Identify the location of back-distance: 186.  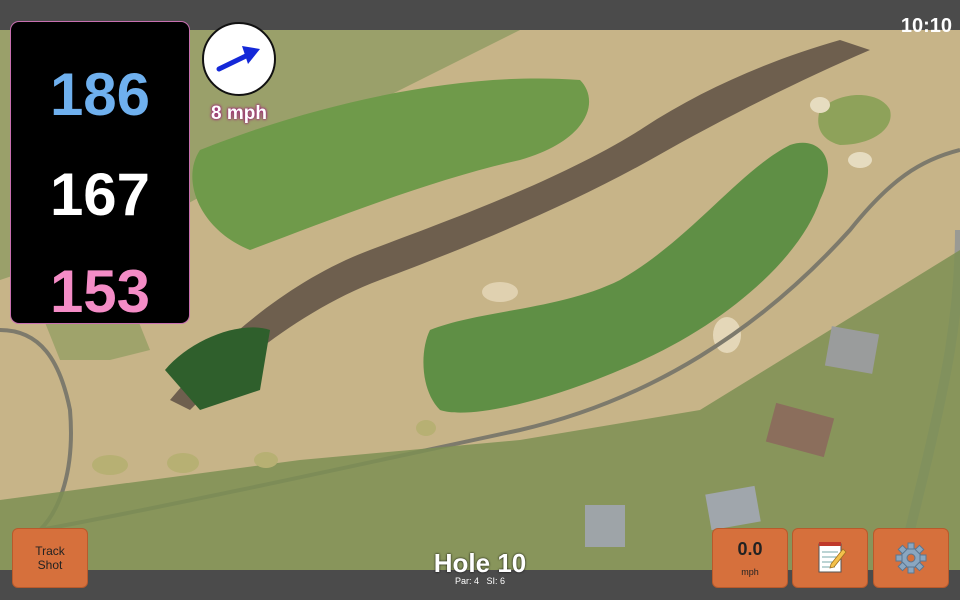
(100, 94).